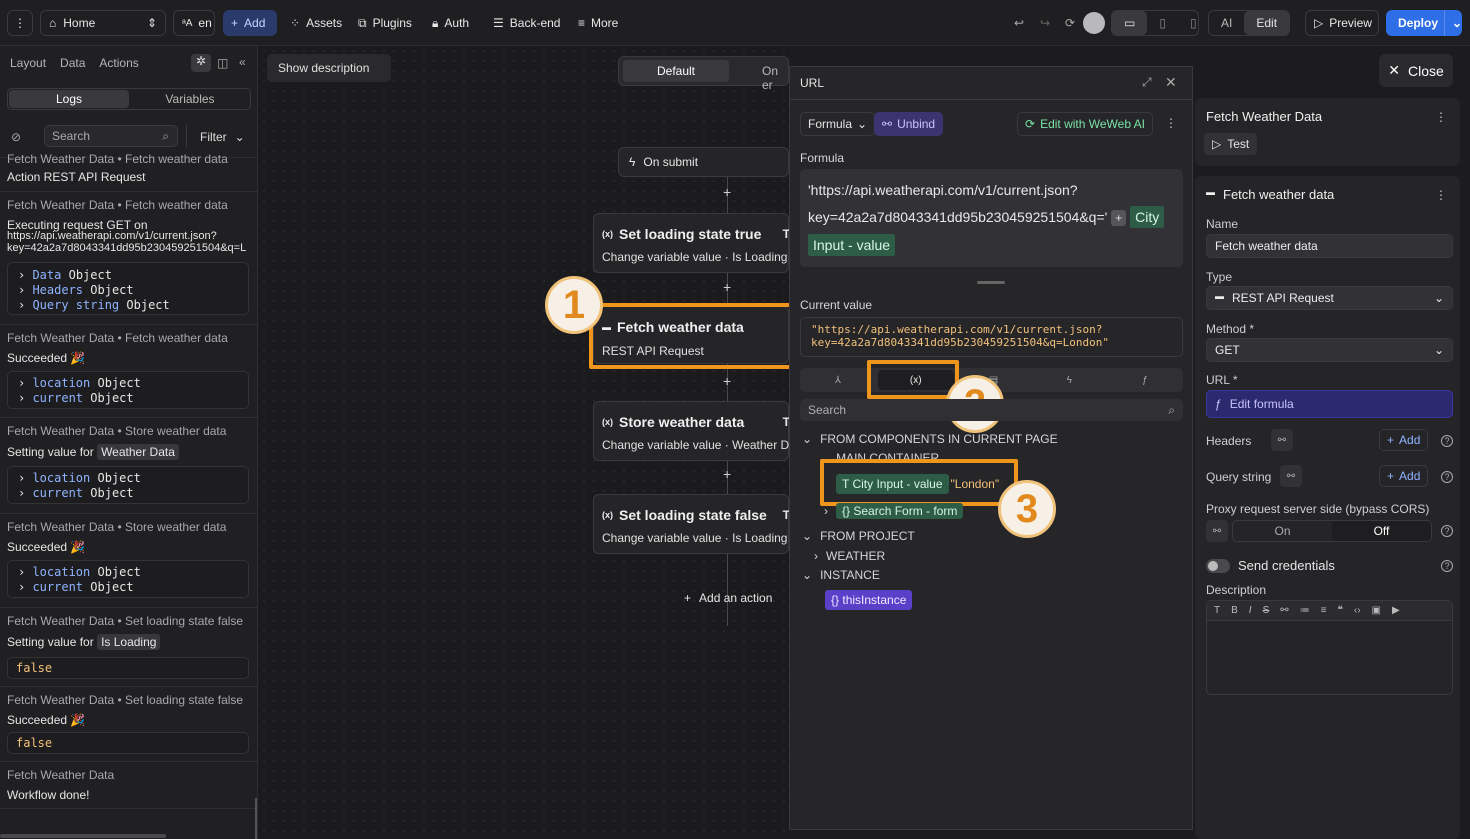 The height and width of the screenshot is (839, 1470). I want to click on type-select: ▬ REST API Request ⌄, so click(1329, 298).